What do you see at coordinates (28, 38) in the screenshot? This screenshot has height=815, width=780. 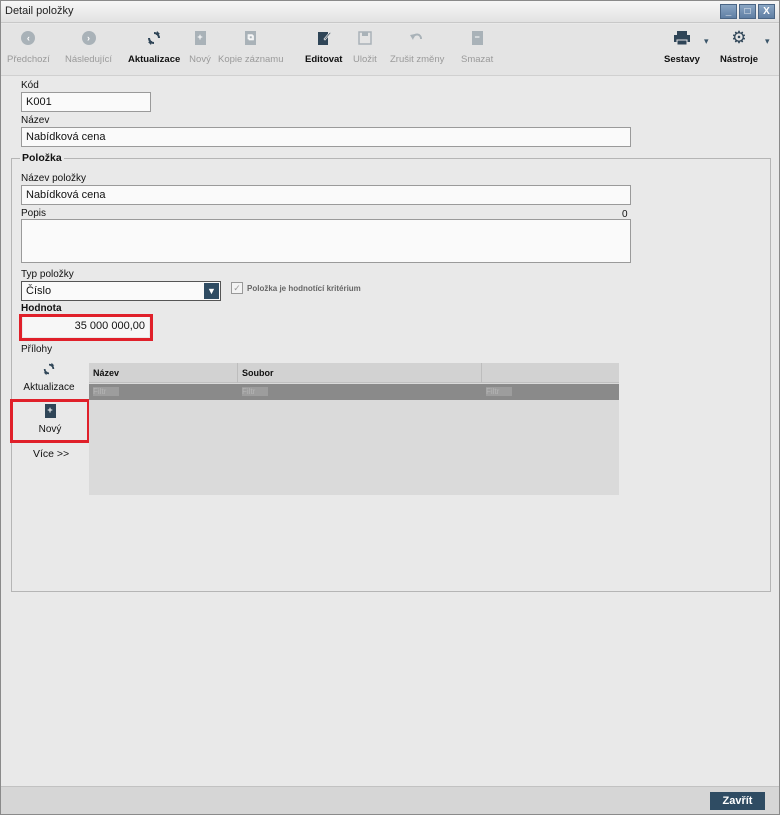 I see `arrow-left-circle-icon: ‹` at bounding box center [28, 38].